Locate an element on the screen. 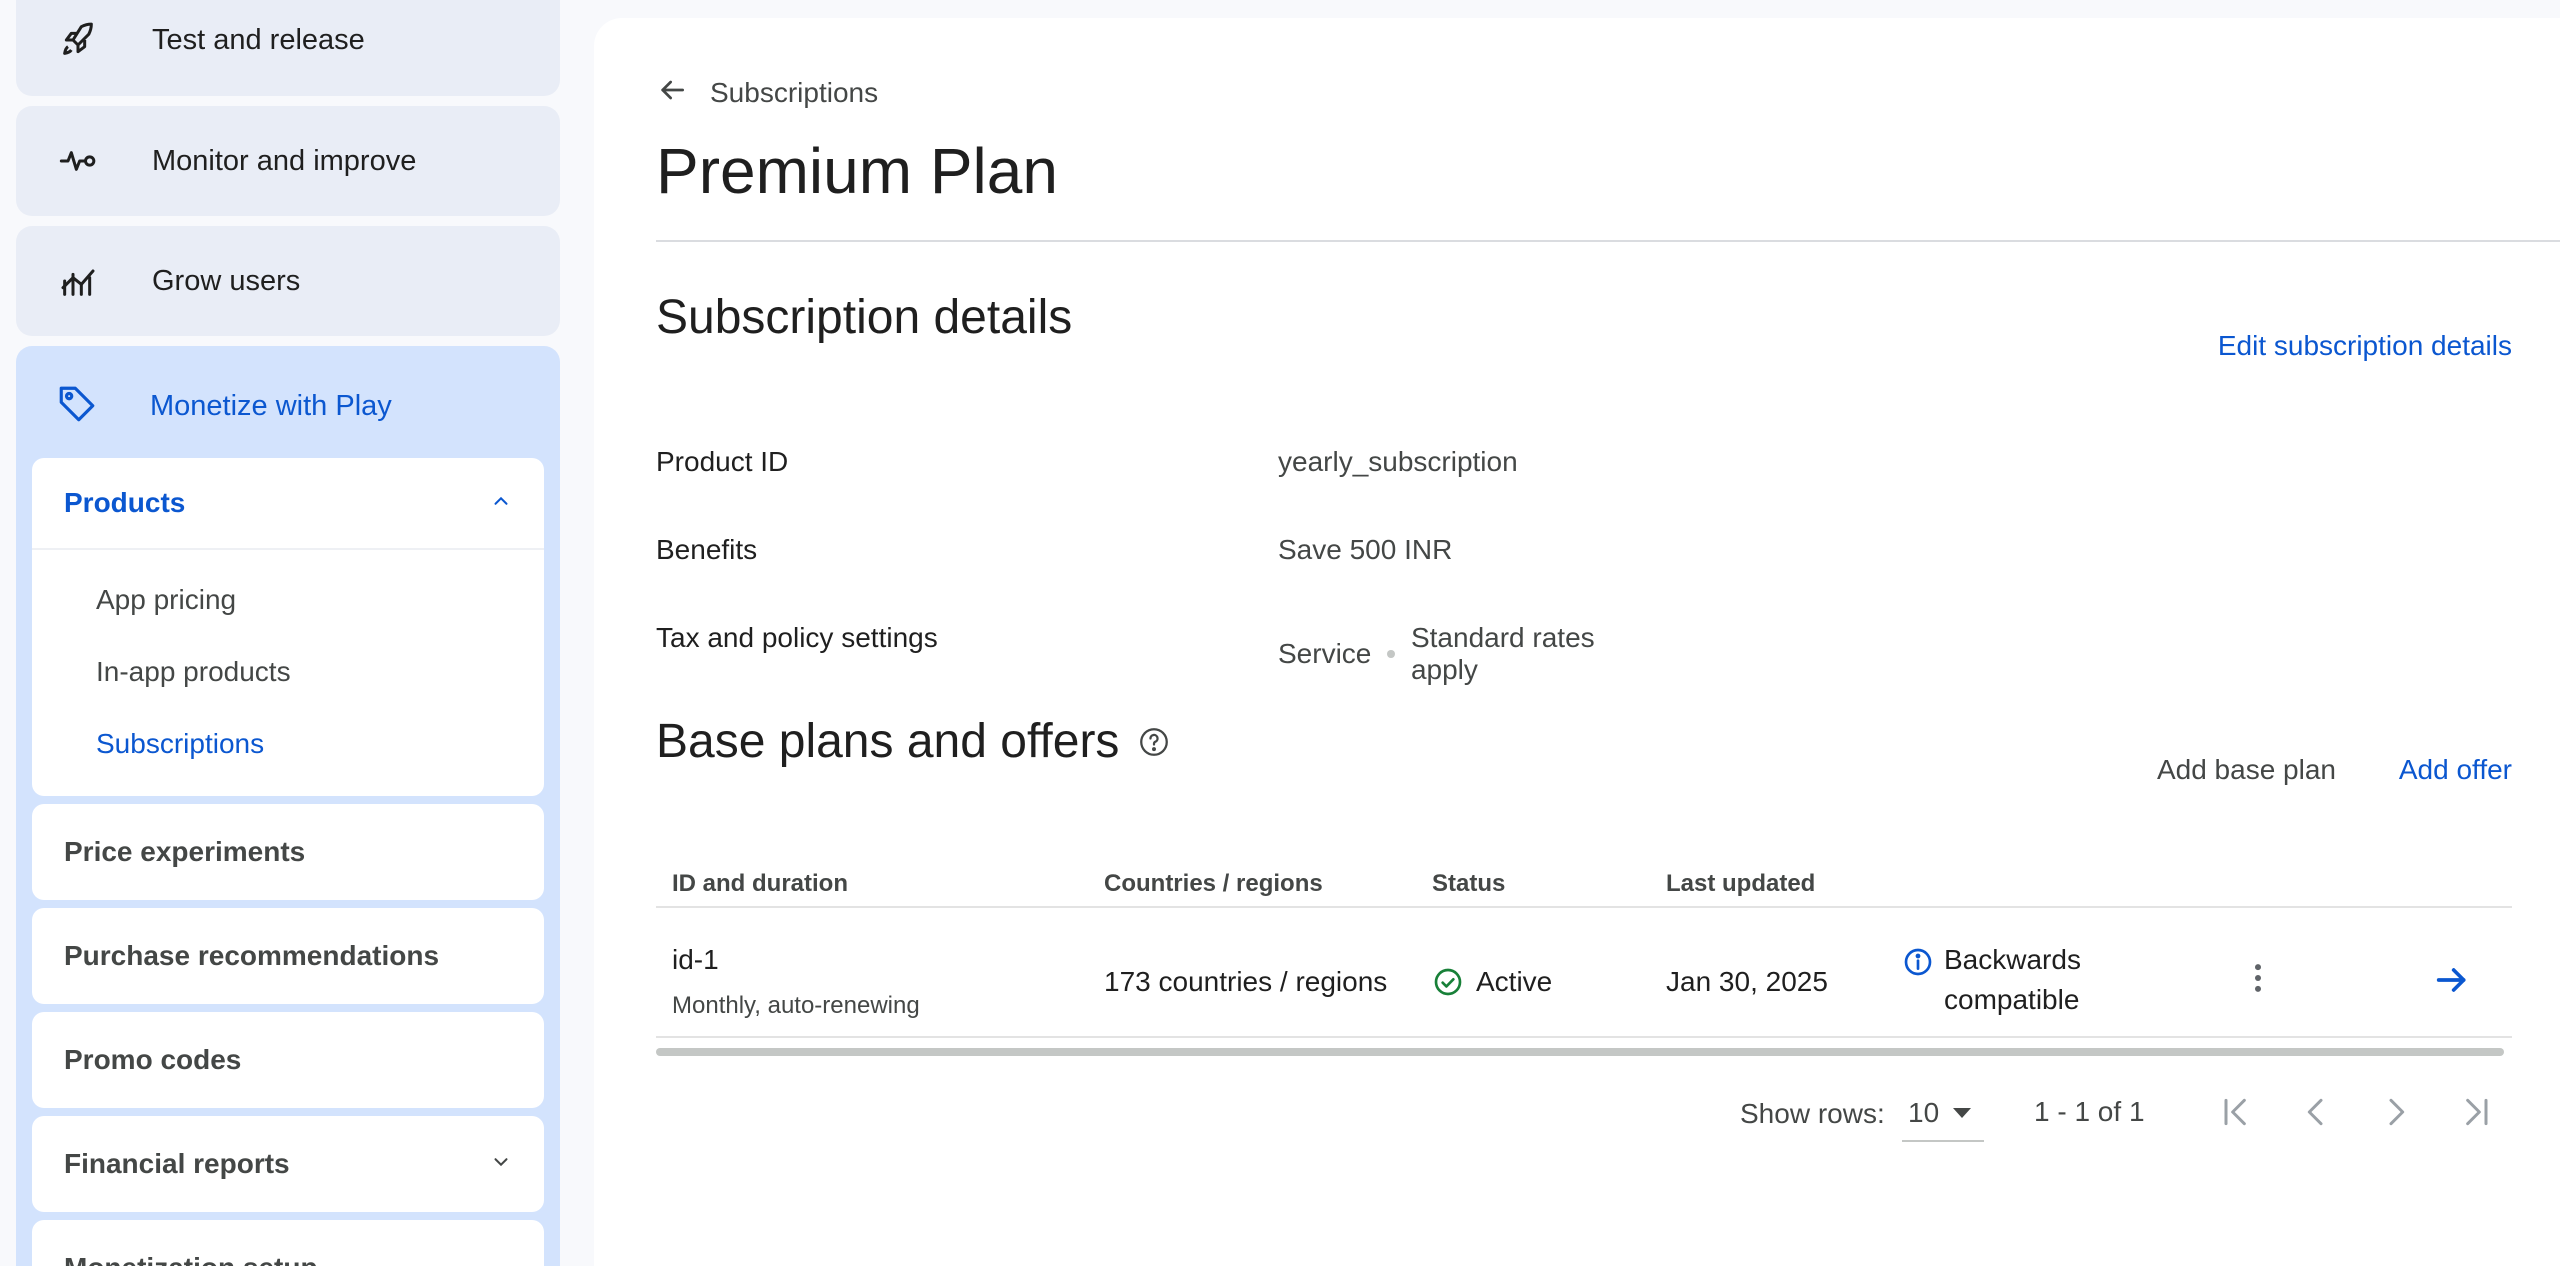  chevron-up-icon is located at coordinates (501, 503).